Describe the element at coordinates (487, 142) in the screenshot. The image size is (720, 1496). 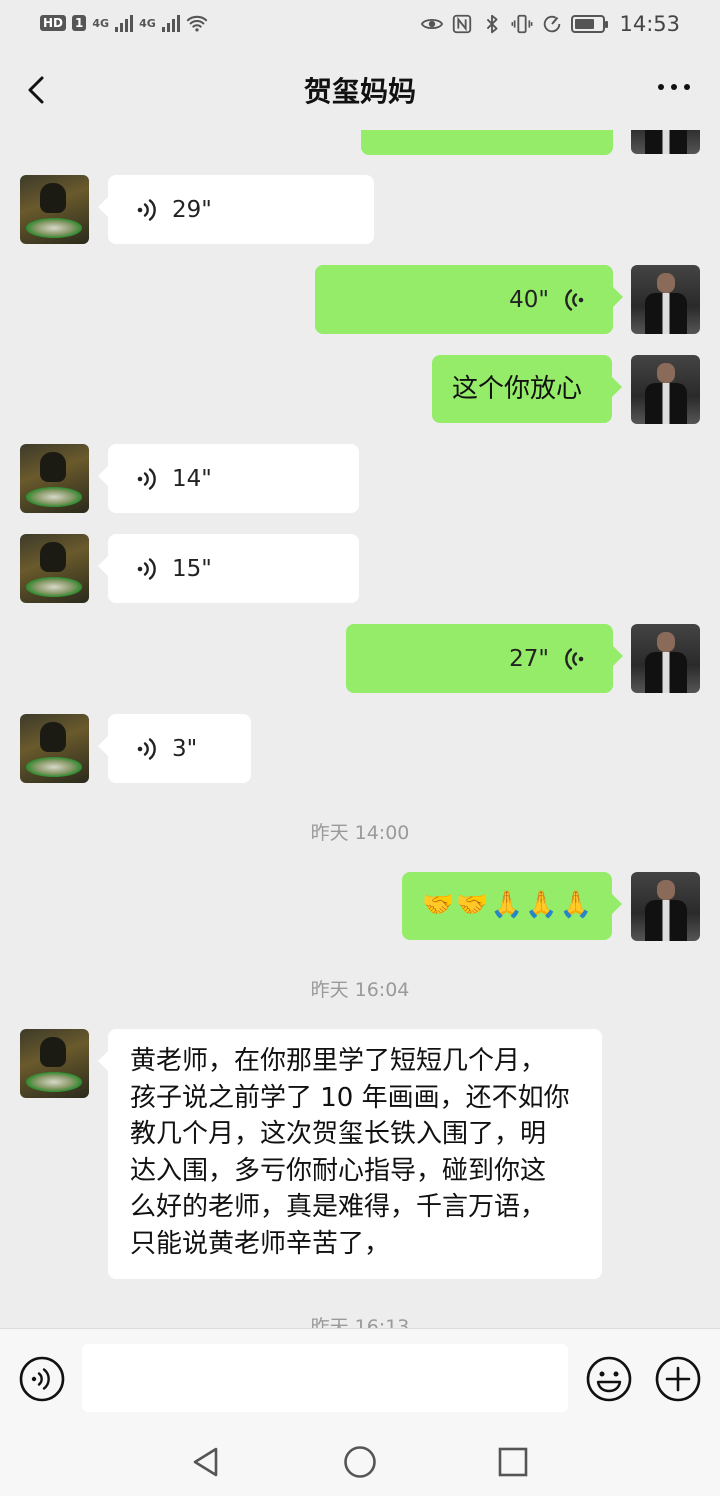
I see `message-bubble-partial` at that location.